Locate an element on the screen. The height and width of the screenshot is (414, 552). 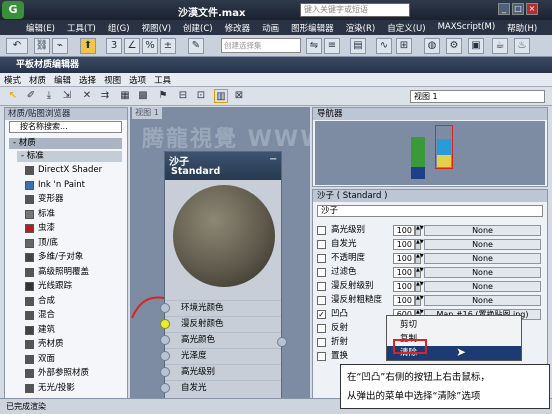
editor-menu-tools: 工具 is located at coordinates (162, 79).